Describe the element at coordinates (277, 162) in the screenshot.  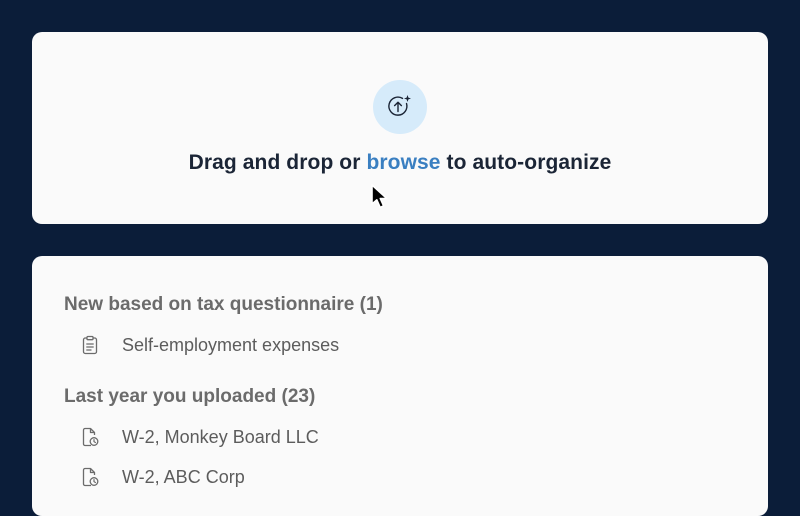
I see `upload-text-before: Drag and drop or` at that location.